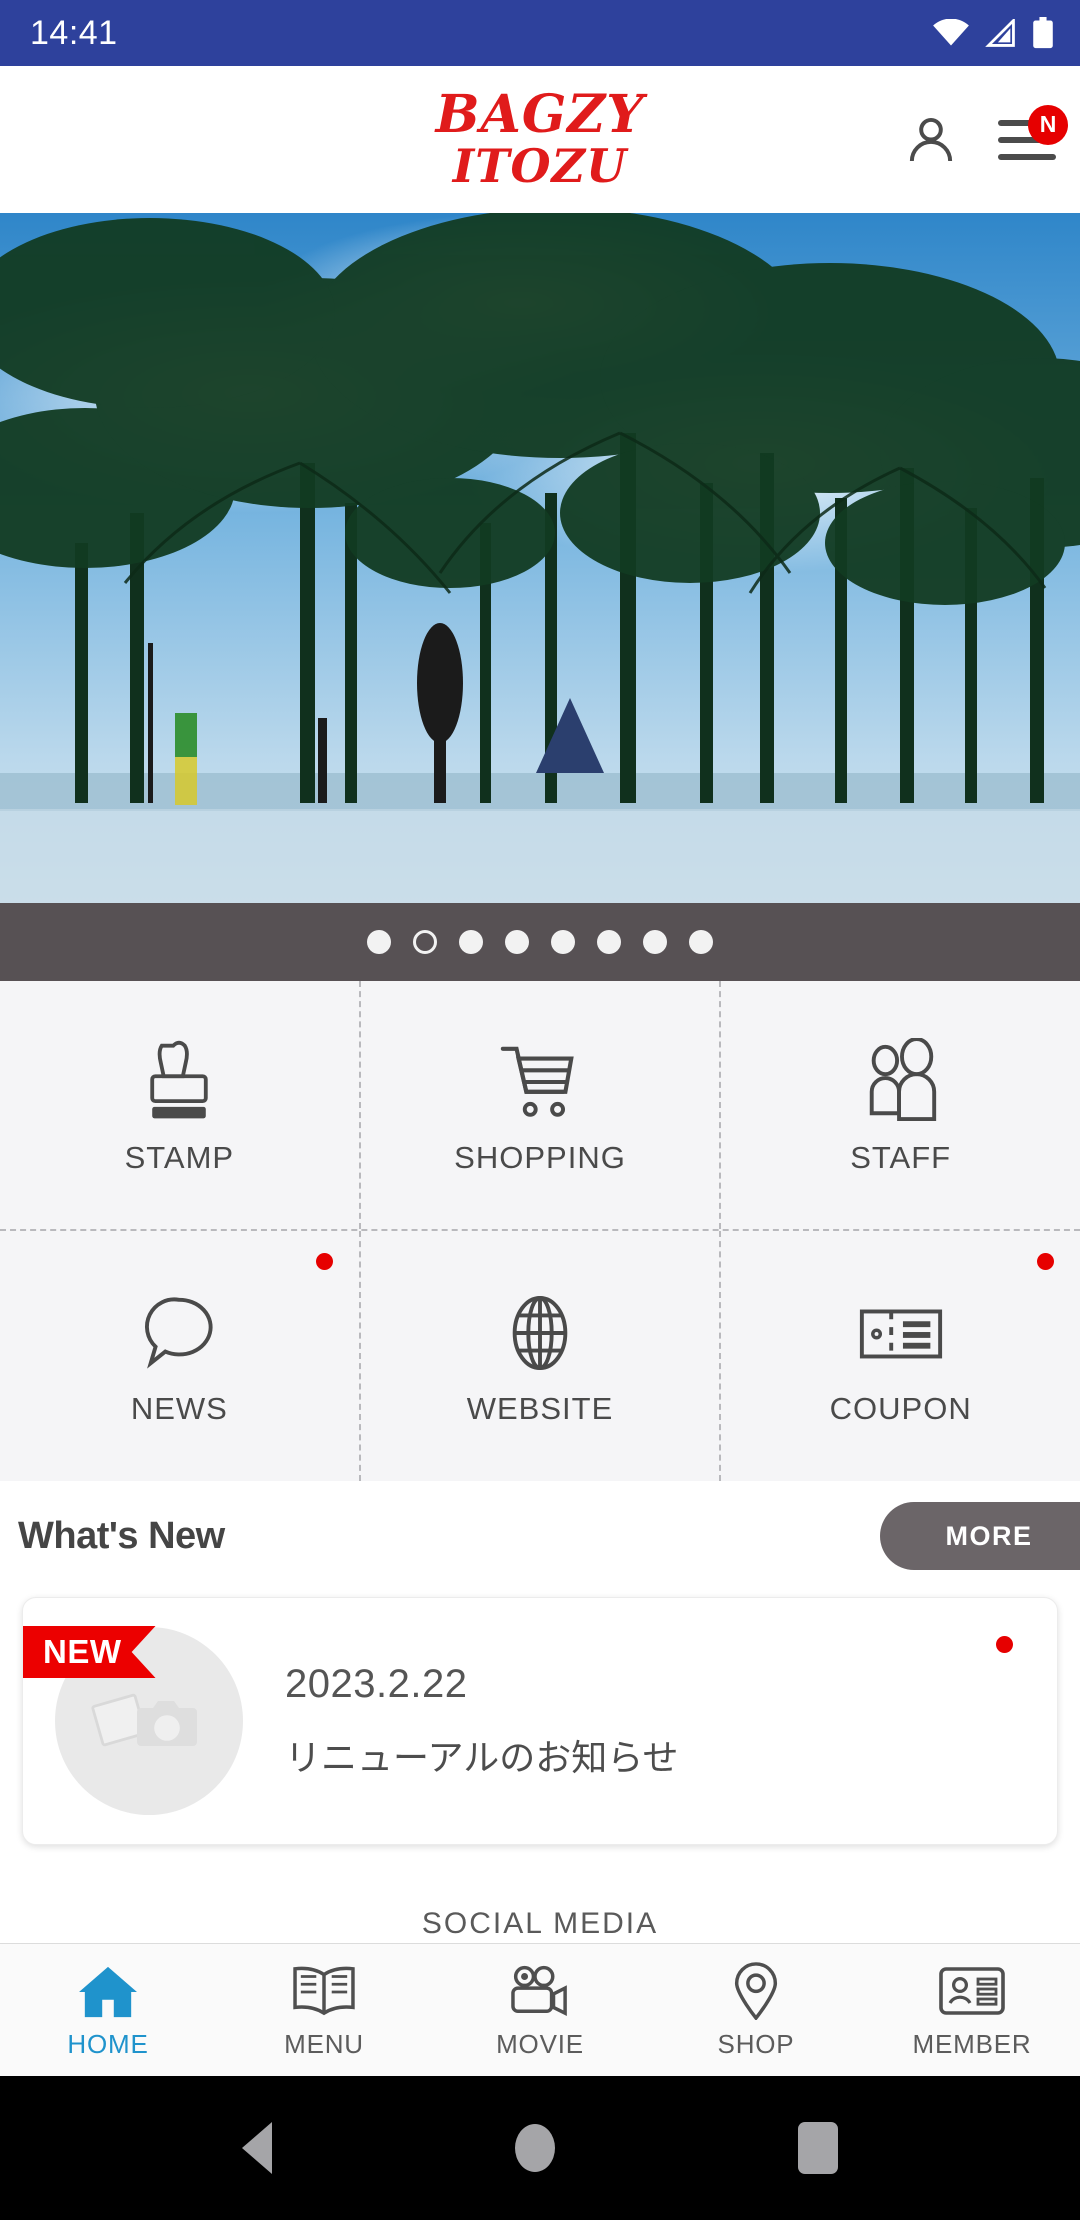  I want to click on menu-item-coupon: COUPON, so click(899, 1356).